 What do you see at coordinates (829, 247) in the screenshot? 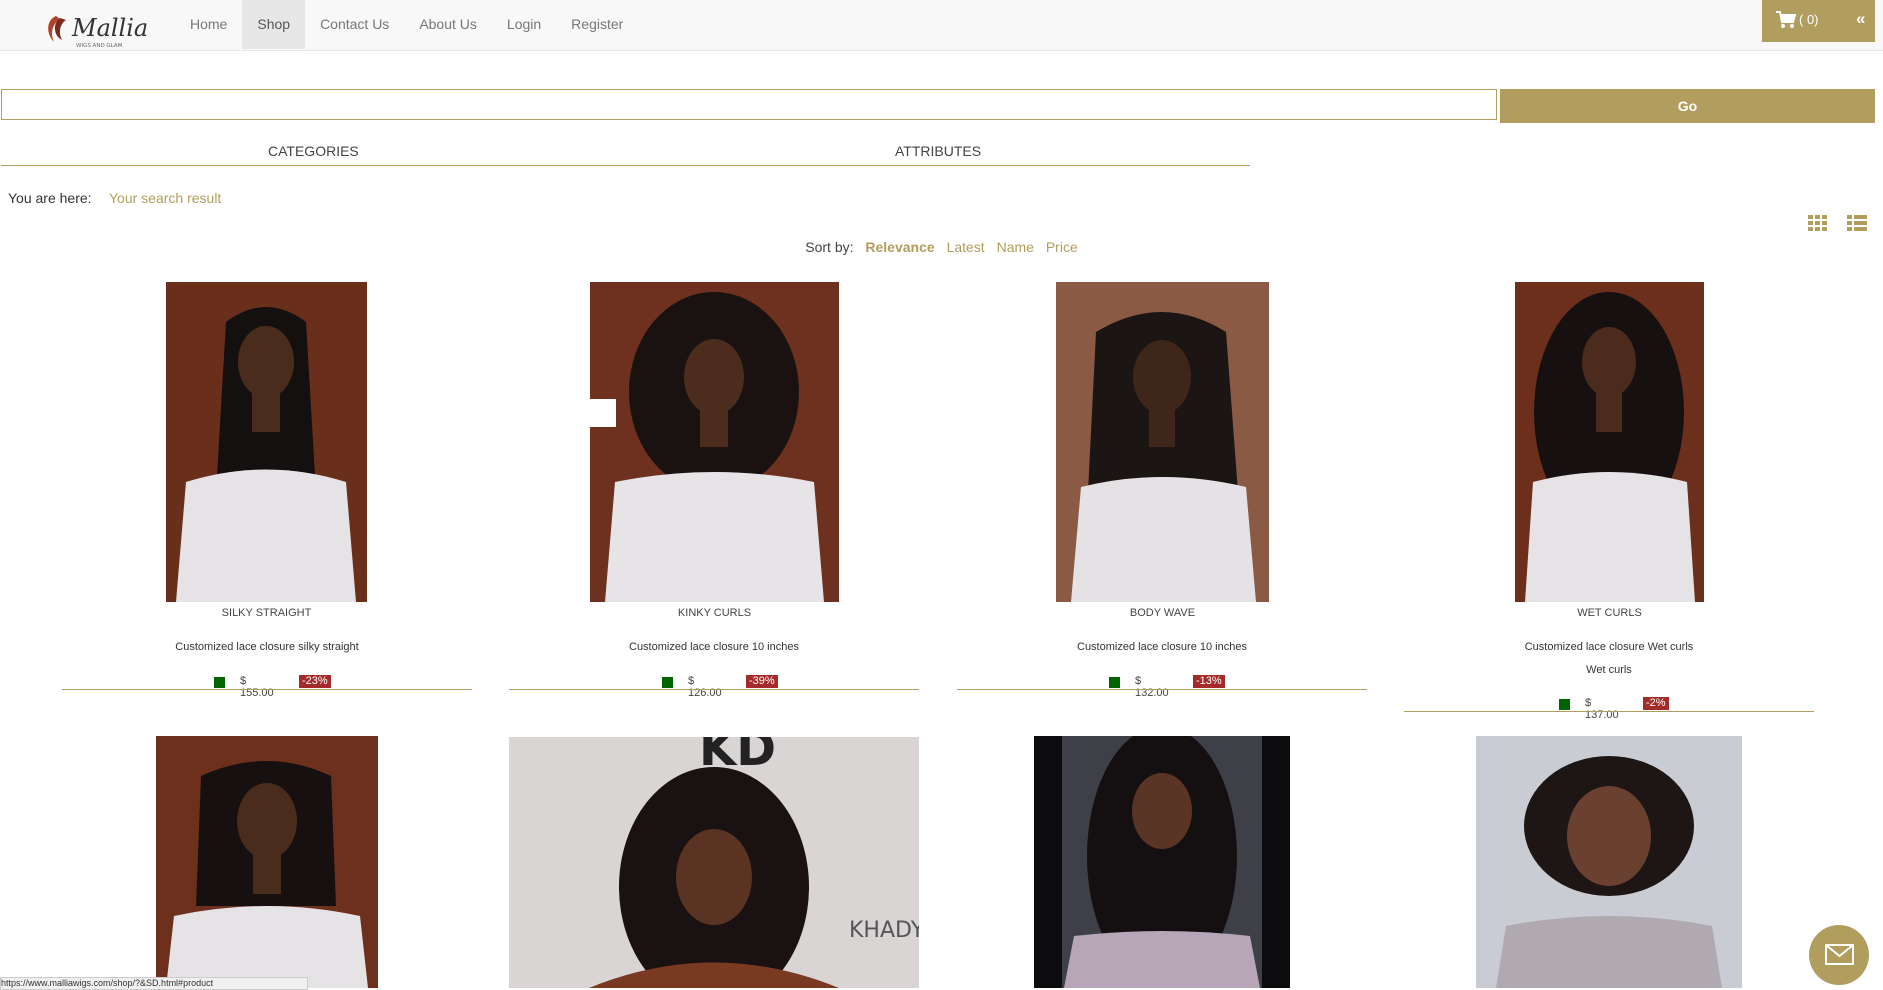
I see `sort-label: Sort by:` at bounding box center [829, 247].